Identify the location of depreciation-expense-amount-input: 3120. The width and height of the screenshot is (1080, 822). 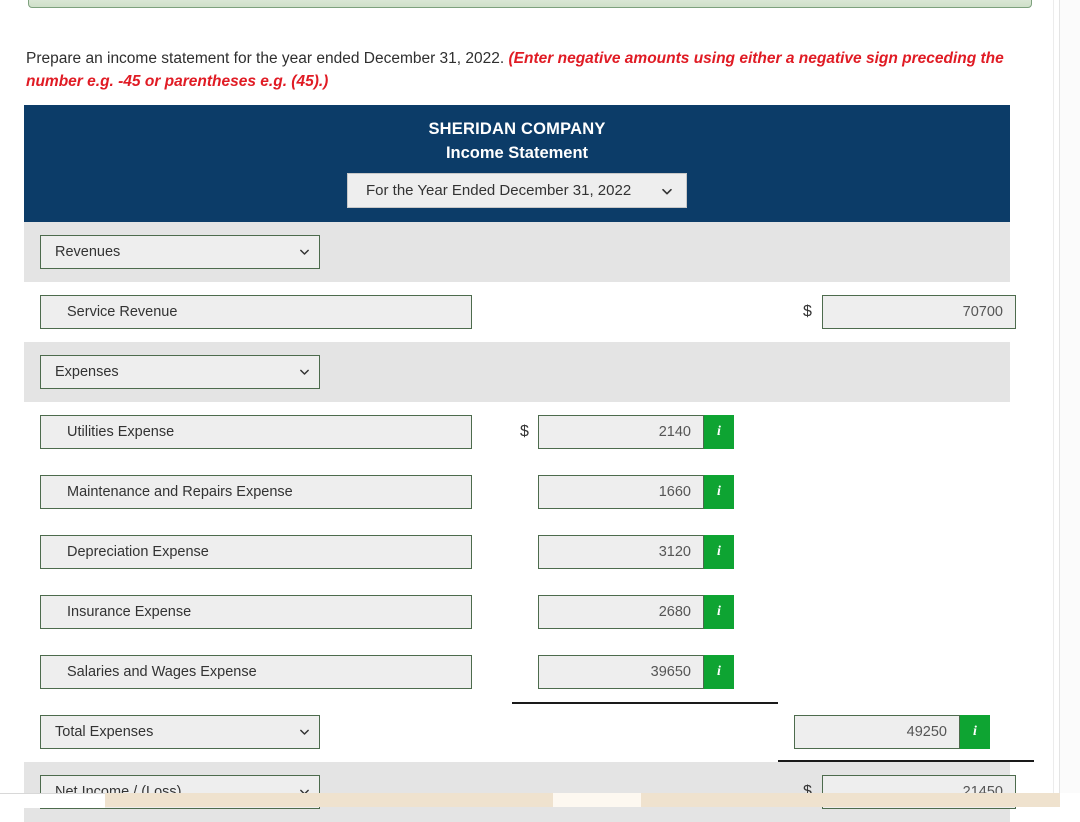
(621, 552).